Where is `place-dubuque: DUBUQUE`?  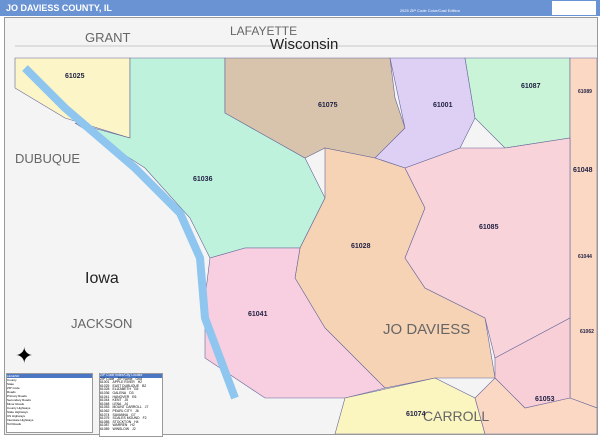
place-dubuque: DUBUQUE is located at coordinates (48, 158).